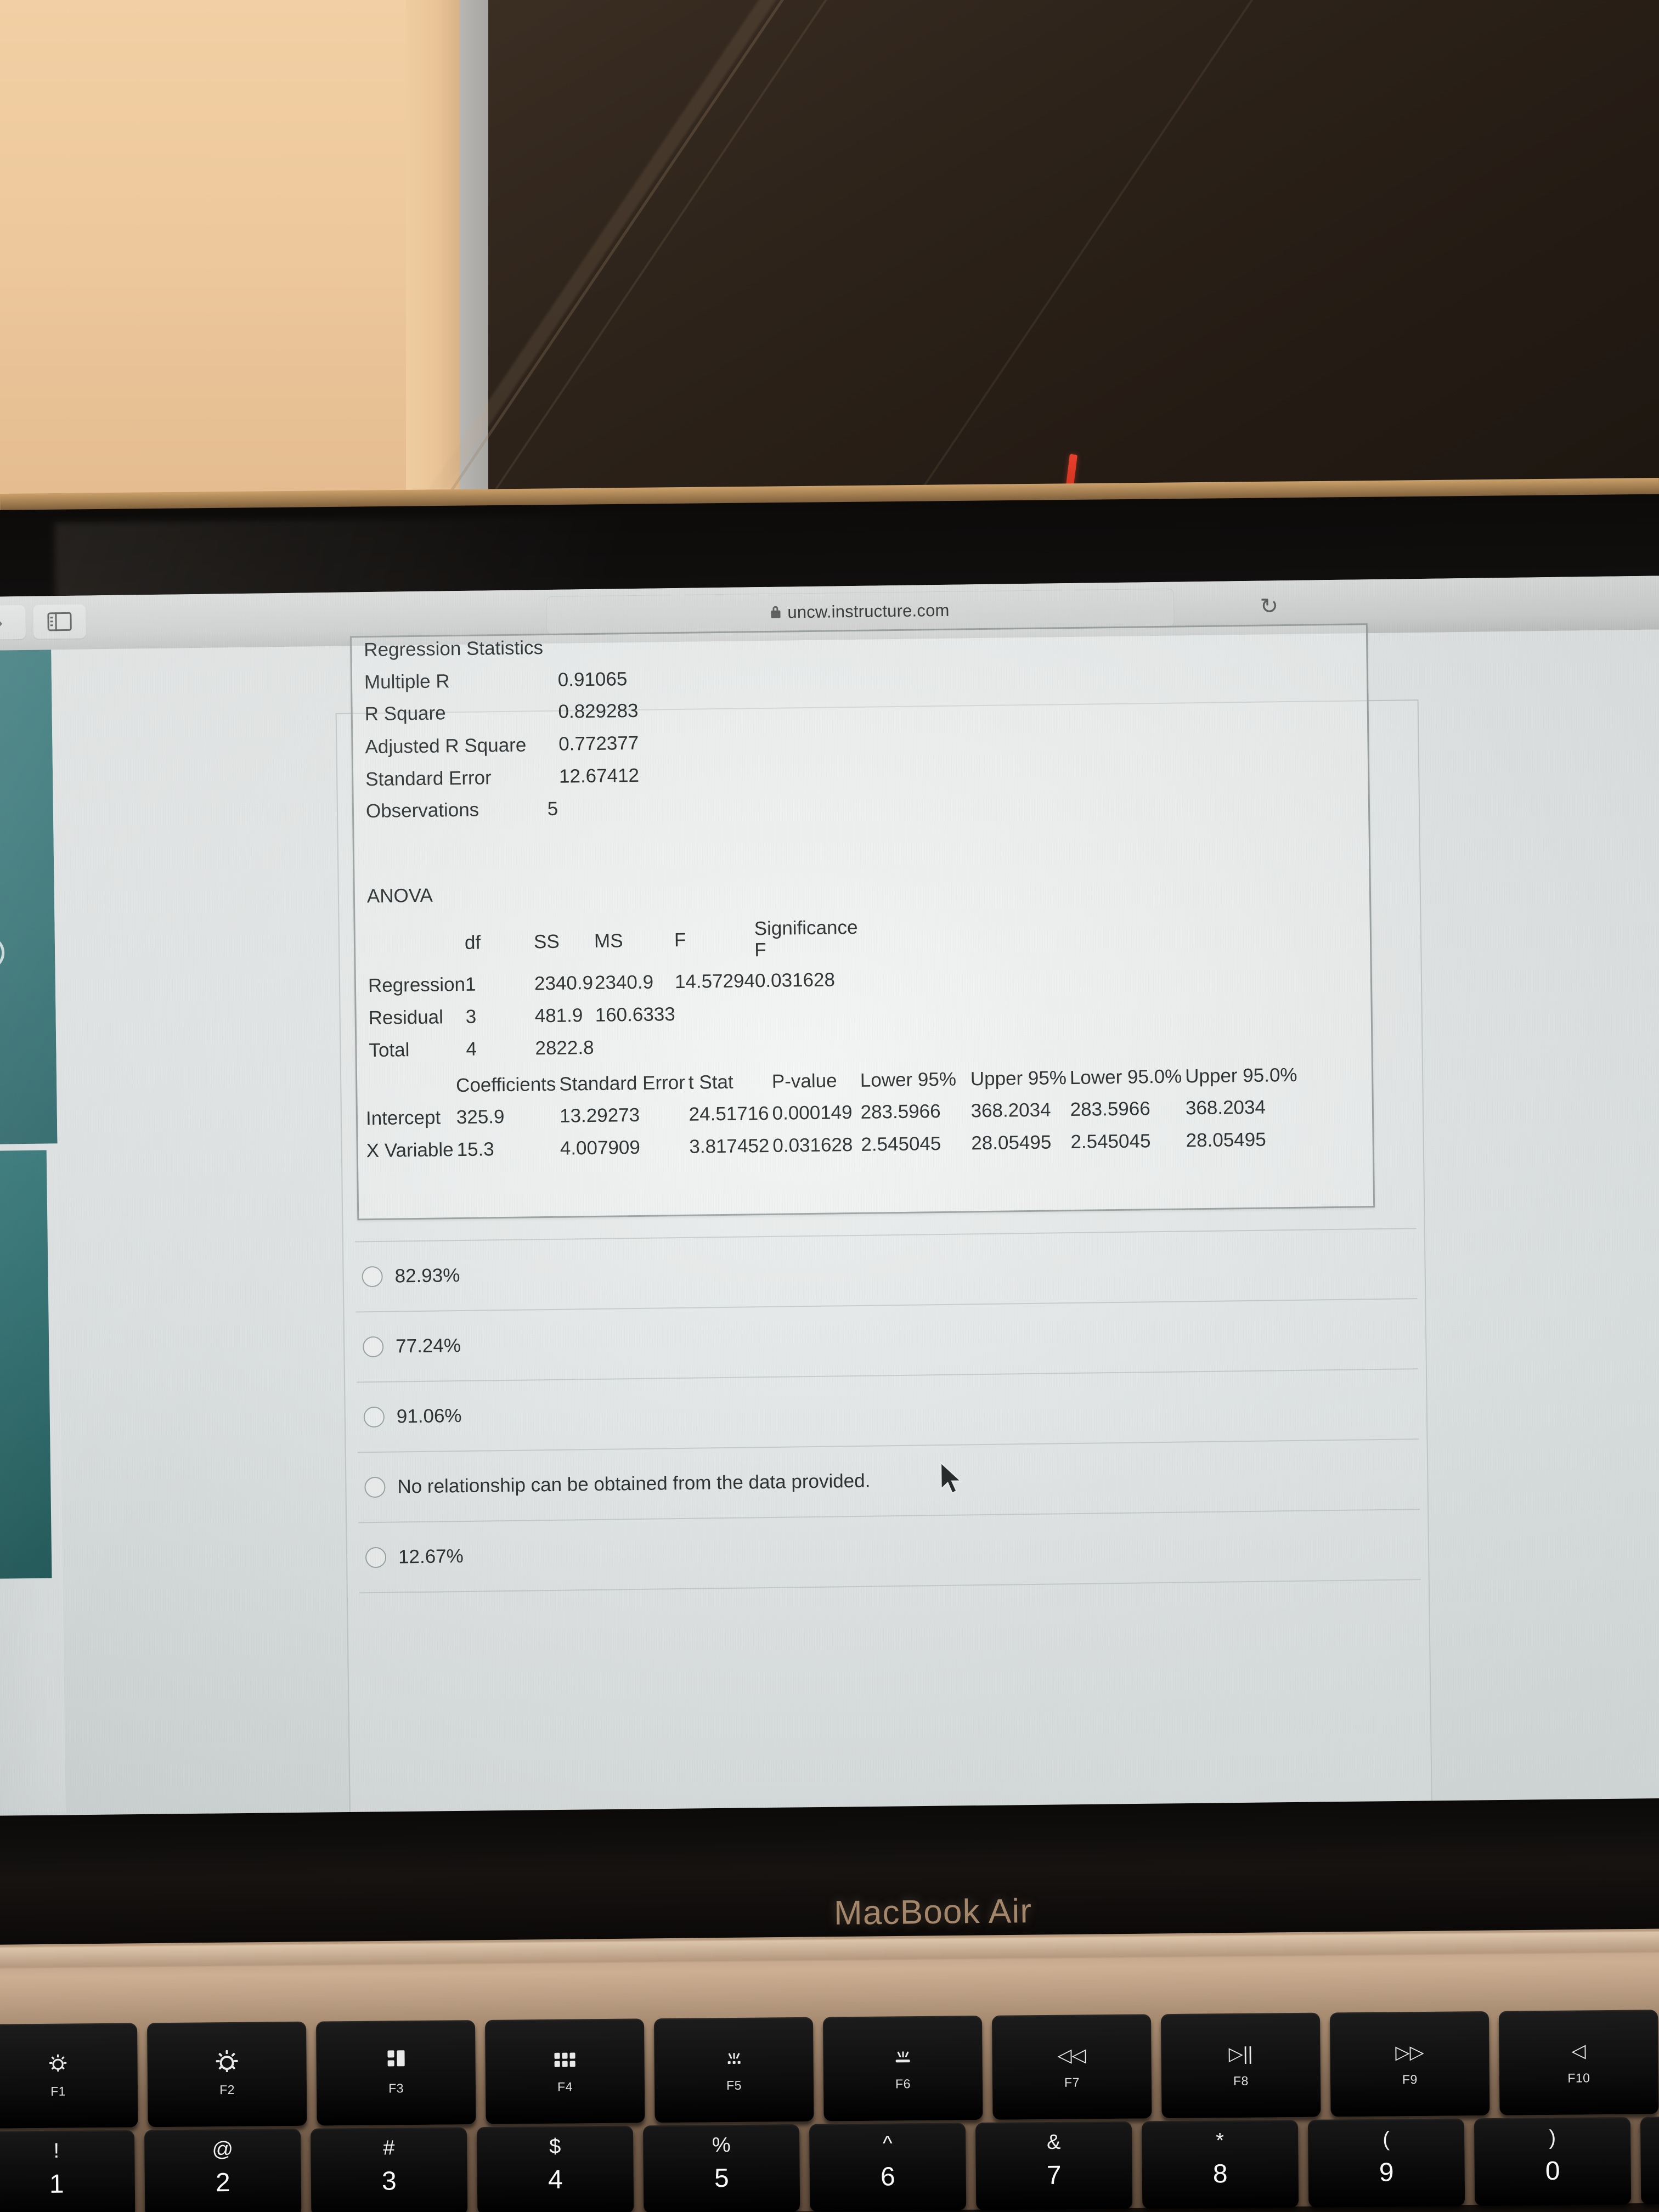 This screenshot has width=1659, height=2212. What do you see at coordinates (1553, 2162) in the screenshot?
I see `key-0: ) 0` at bounding box center [1553, 2162].